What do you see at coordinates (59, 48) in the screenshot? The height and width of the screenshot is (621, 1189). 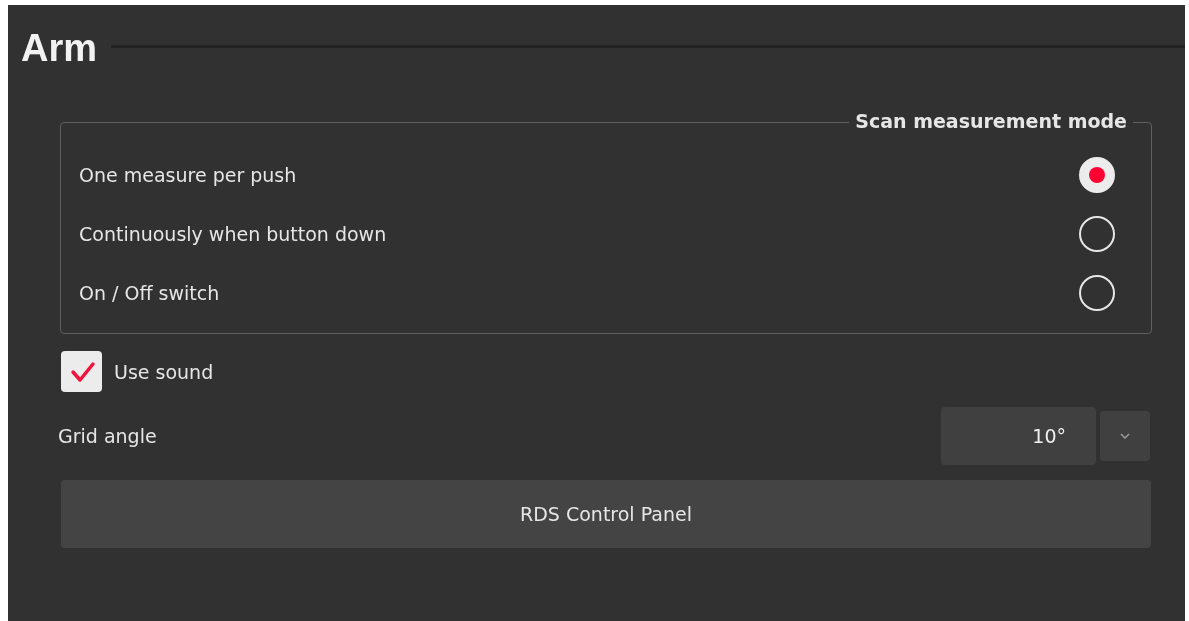 I see `section-title: Arm` at bounding box center [59, 48].